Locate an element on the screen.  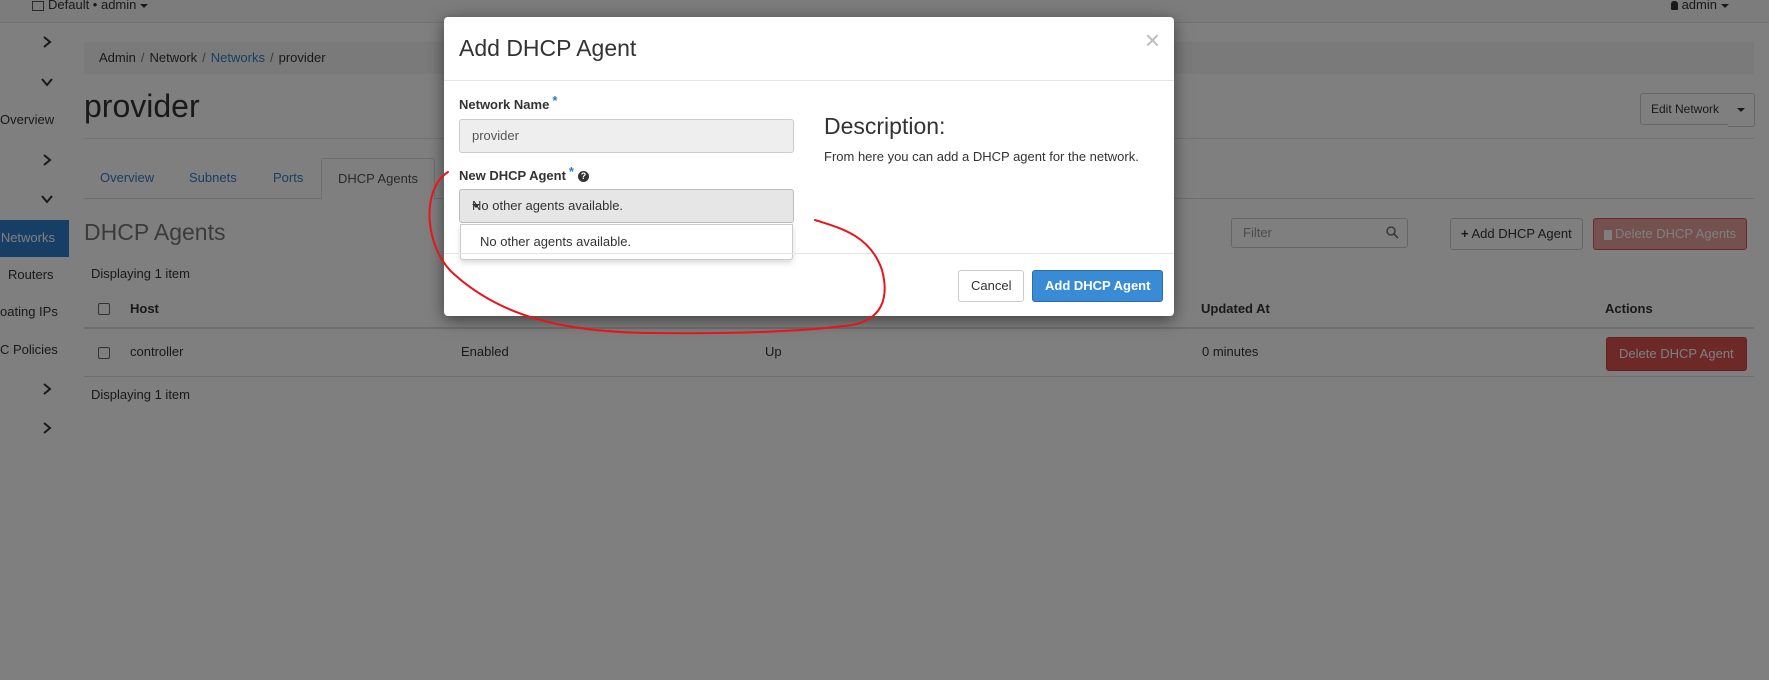
dhcp-agent-select: No other agents available. is located at coordinates (626, 206).